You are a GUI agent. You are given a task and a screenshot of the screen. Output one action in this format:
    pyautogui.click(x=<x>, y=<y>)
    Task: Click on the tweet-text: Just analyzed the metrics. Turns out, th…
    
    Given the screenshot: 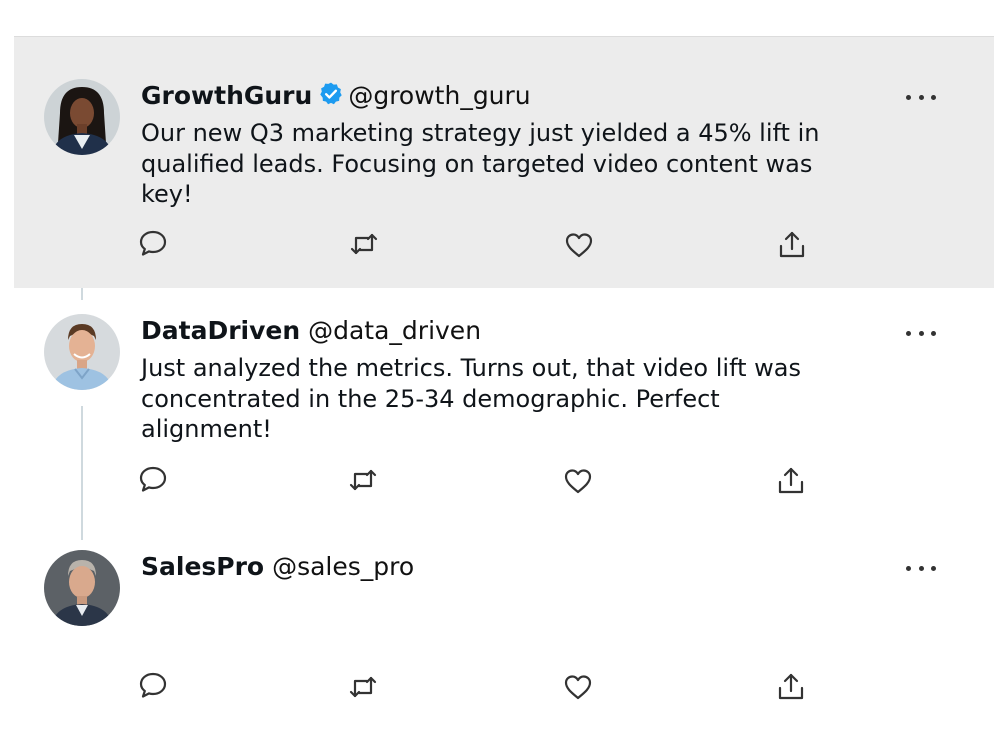 What is the action you would take?
    pyautogui.click(x=471, y=398)
    